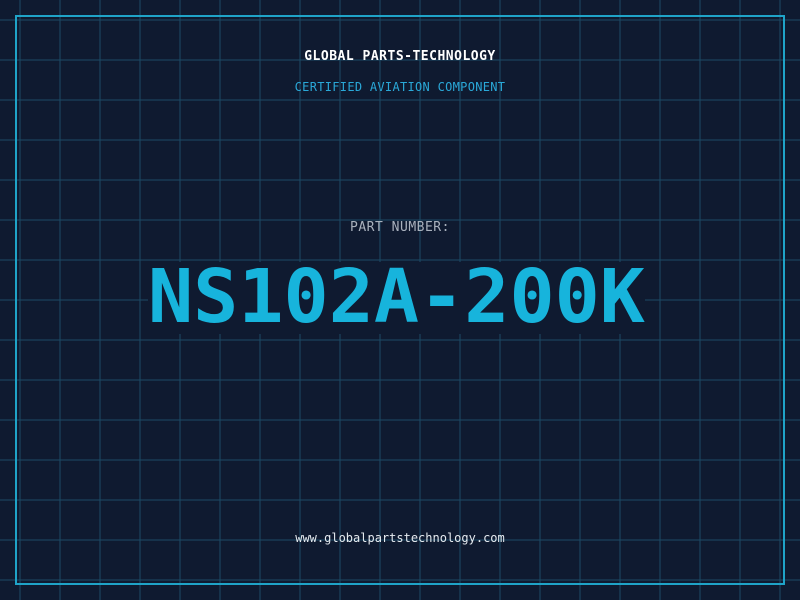 The height and width of the screenshot is (600, 800). What do you see at coordinates (400, 56) in the screenshot?
I see `company-name: GLOBAL PARTS-TECHNOLOGY` at bounding box center [400, 56].